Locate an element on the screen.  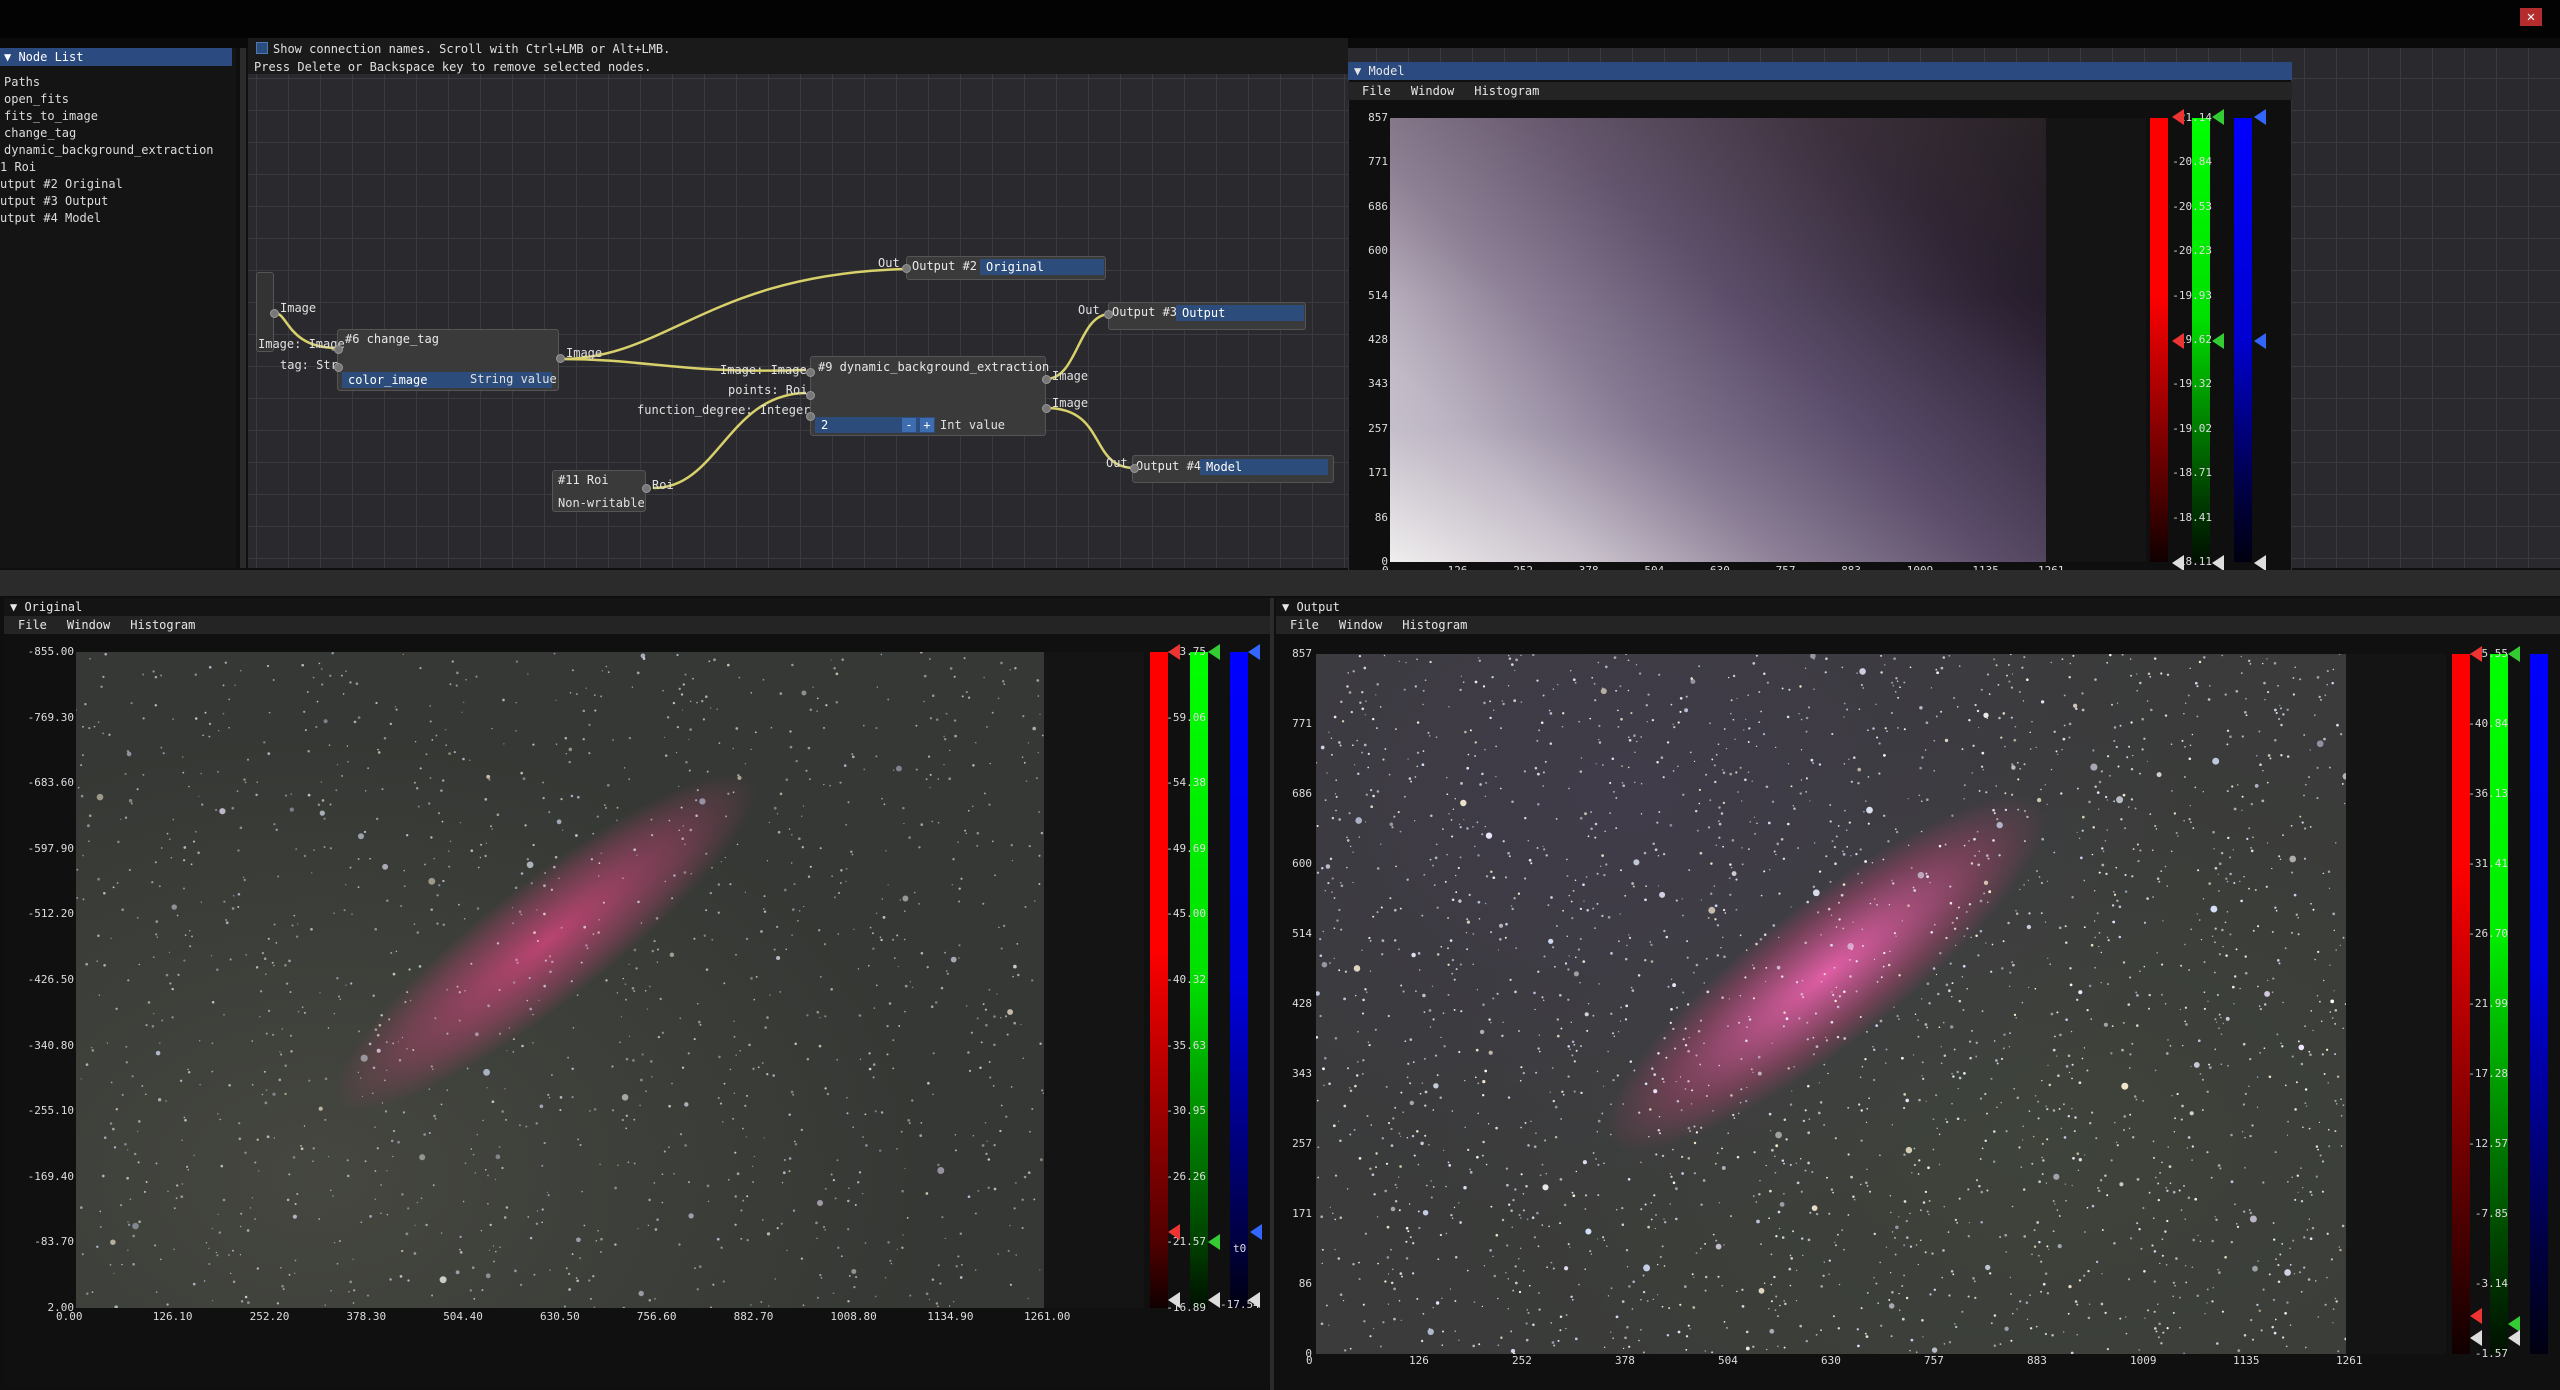
original-window-title-bar: ▼ Original is located at coordinates (637, 607).